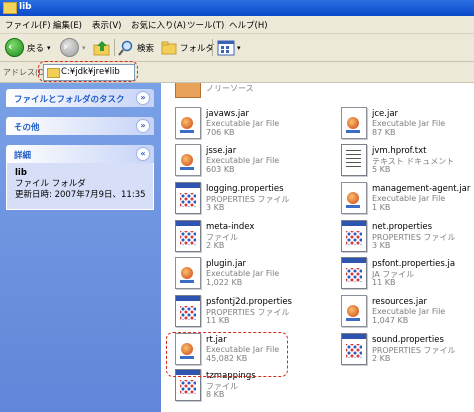 This screenshot has width=474, height=412. Describe the element at coordinates (188, 90) in the screenshot. I see `partial-folder-icon` at that location.